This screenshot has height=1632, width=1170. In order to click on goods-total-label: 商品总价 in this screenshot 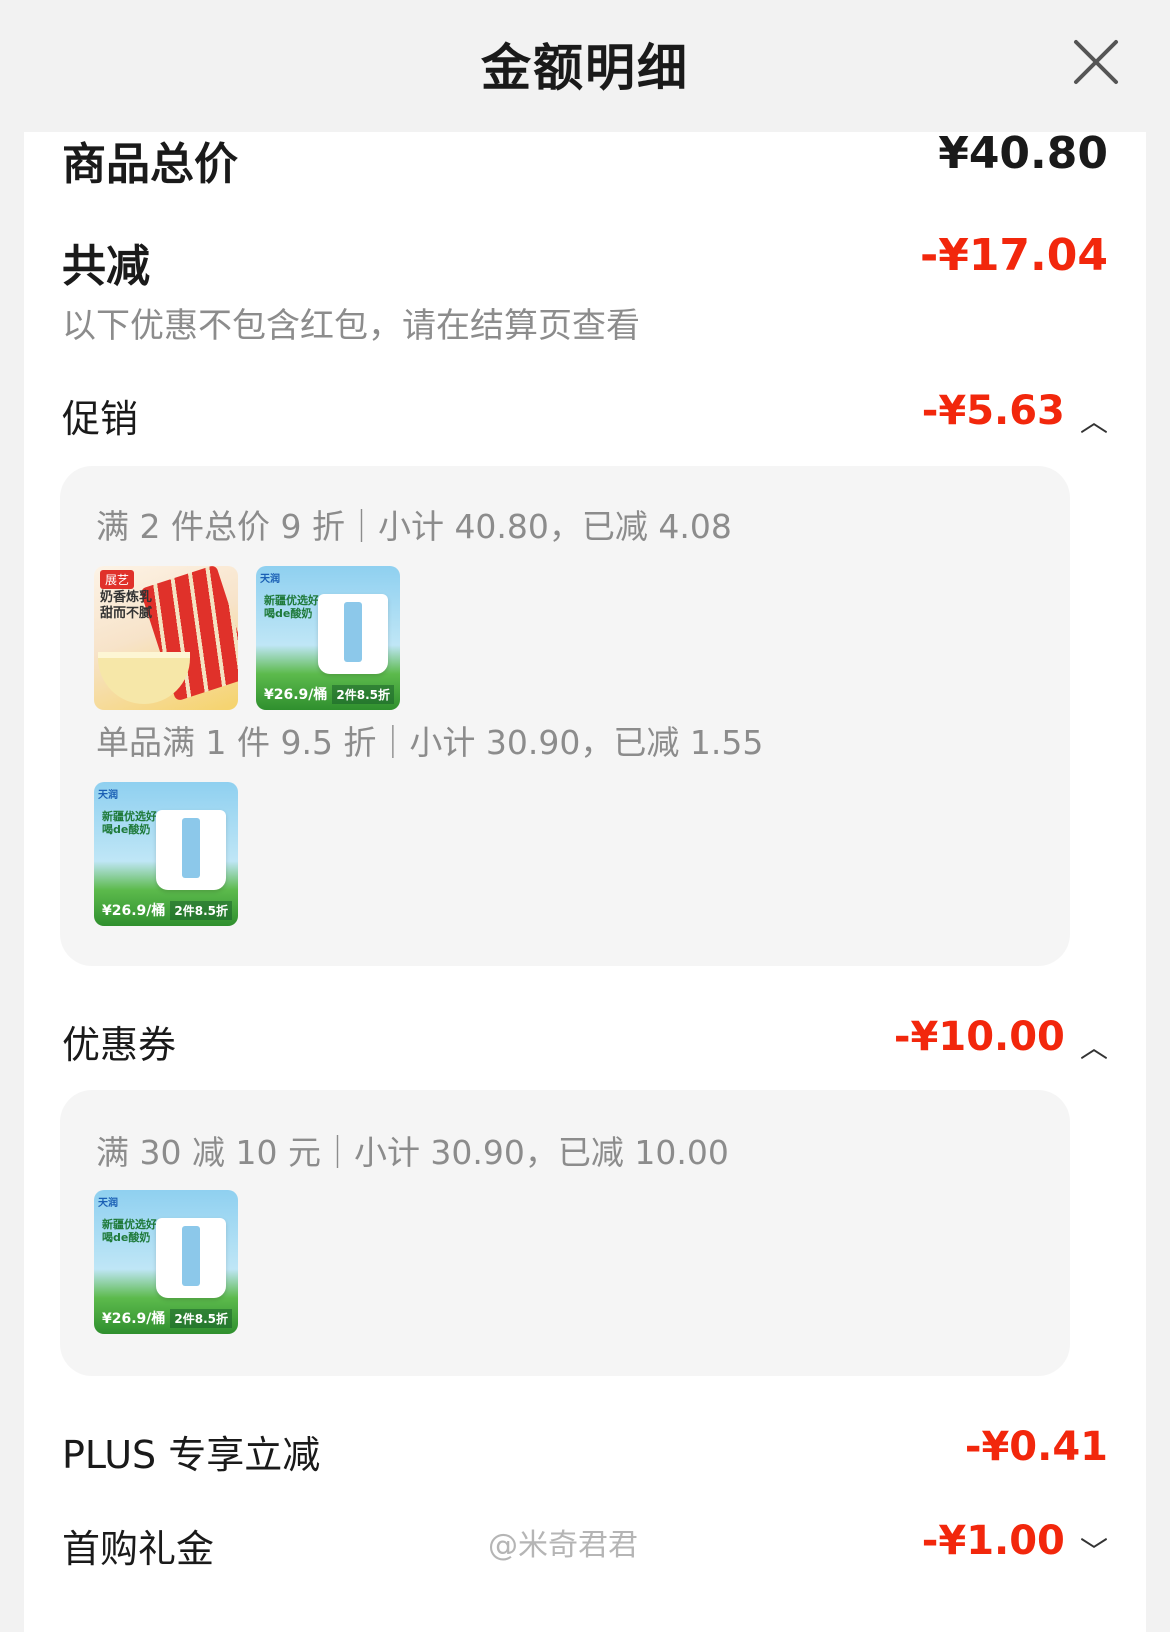, I will do `click(150, 164)`.